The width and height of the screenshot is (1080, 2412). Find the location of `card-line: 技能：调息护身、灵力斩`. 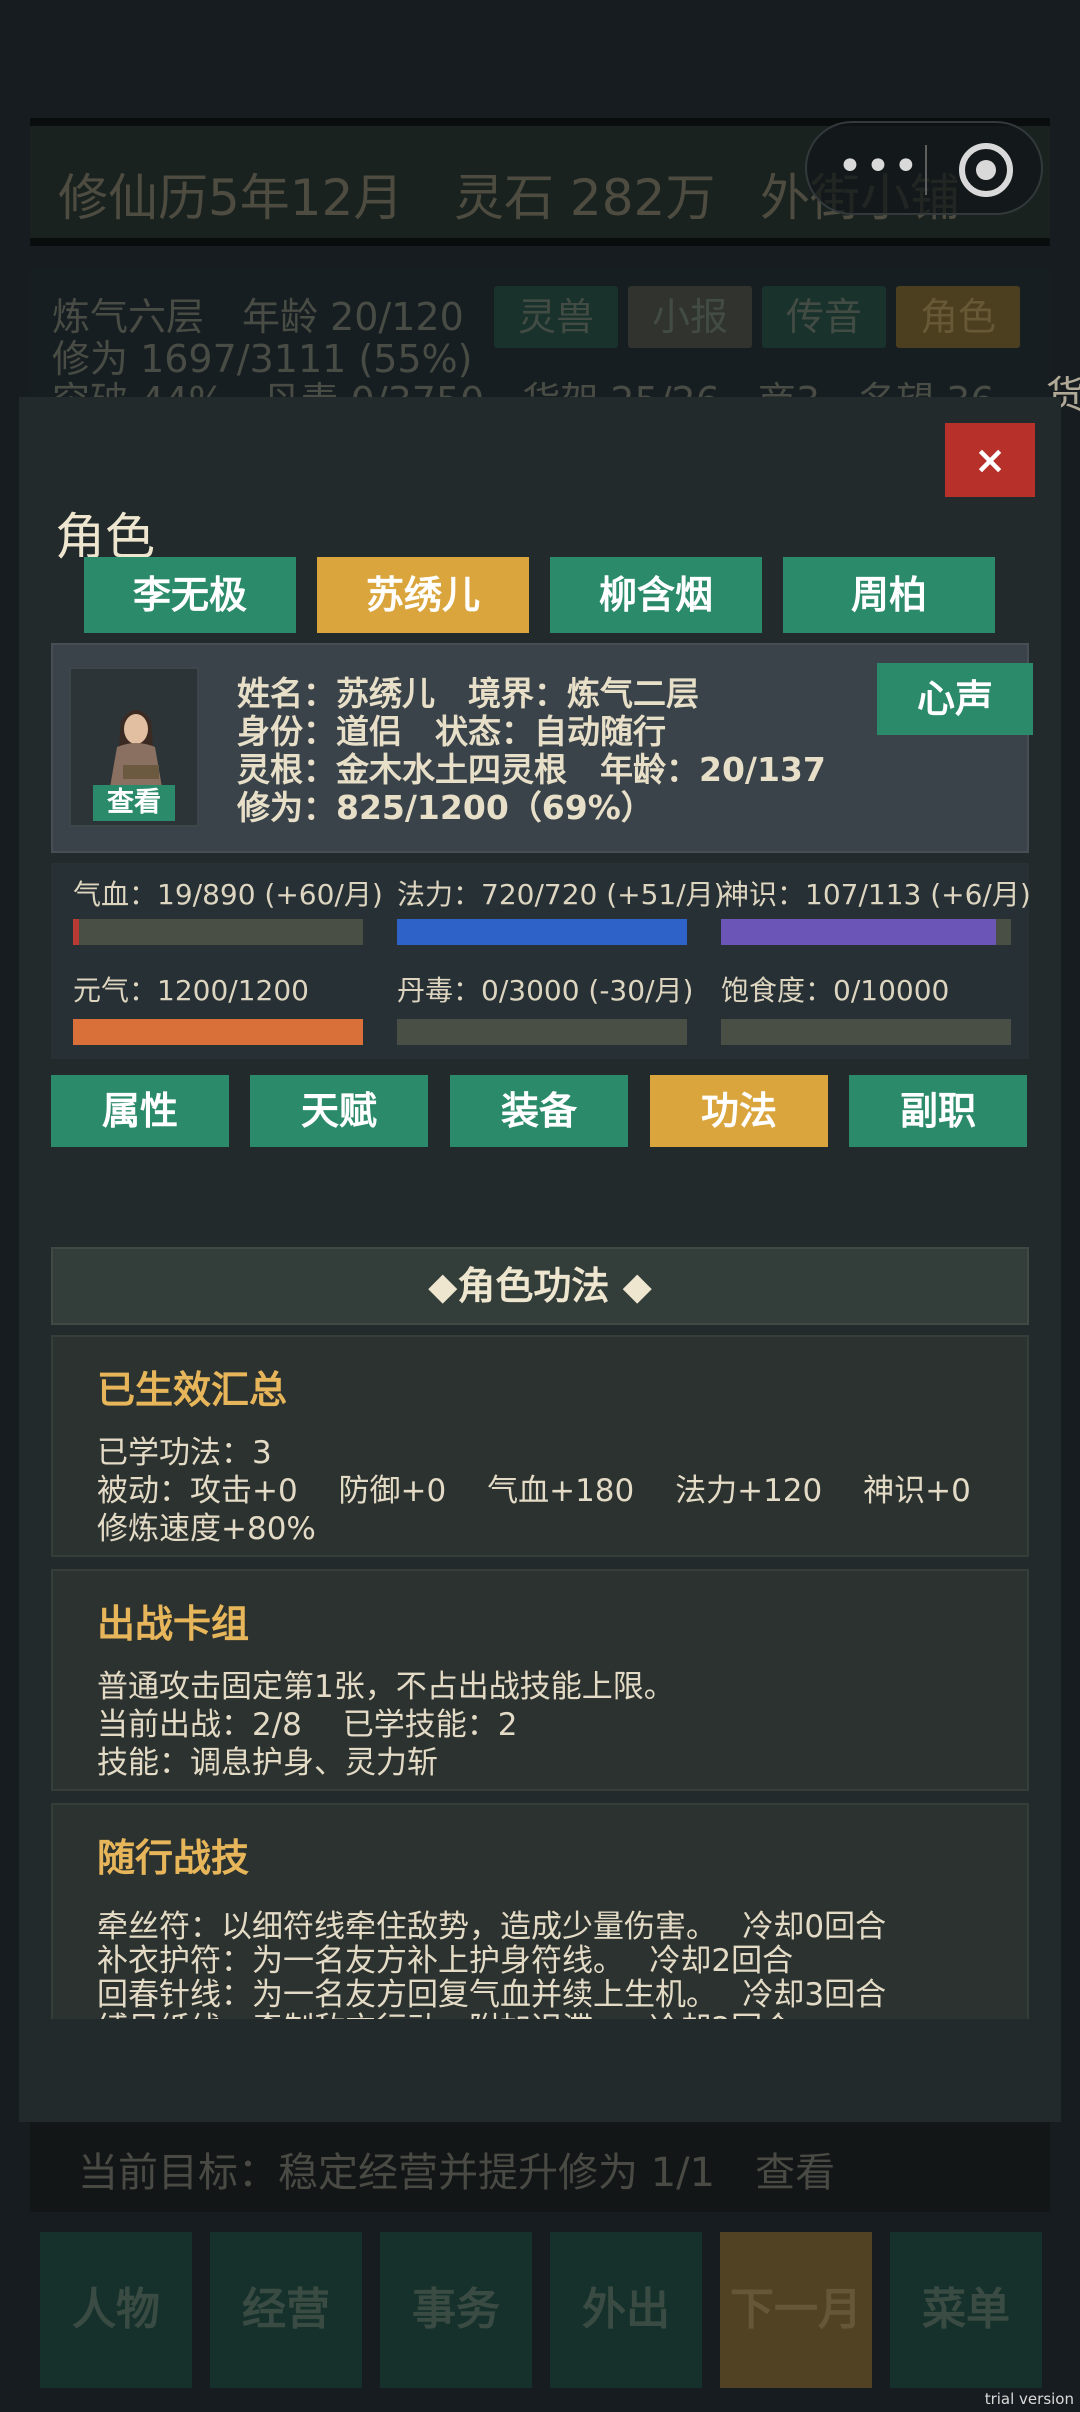

card-line: 技能：调息护身、灵力斩 is located at coordinates (267, 1763).